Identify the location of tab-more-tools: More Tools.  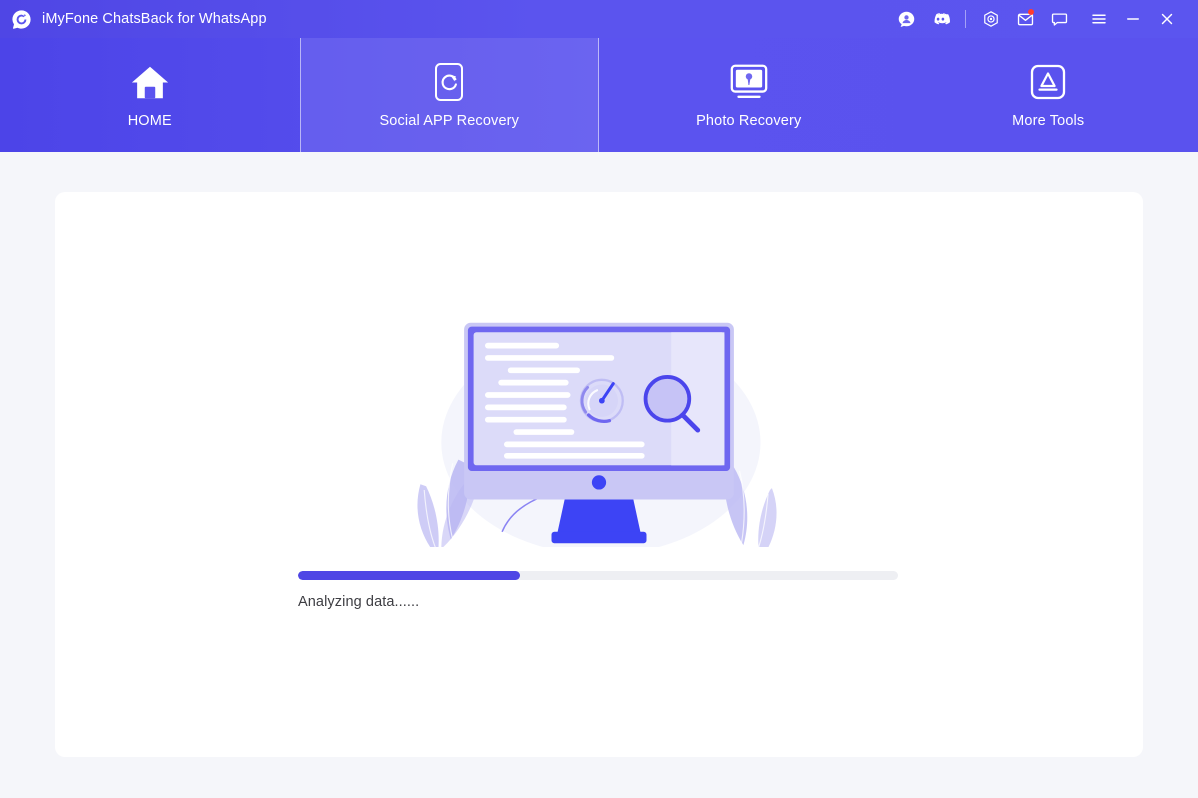
(1048, 95).